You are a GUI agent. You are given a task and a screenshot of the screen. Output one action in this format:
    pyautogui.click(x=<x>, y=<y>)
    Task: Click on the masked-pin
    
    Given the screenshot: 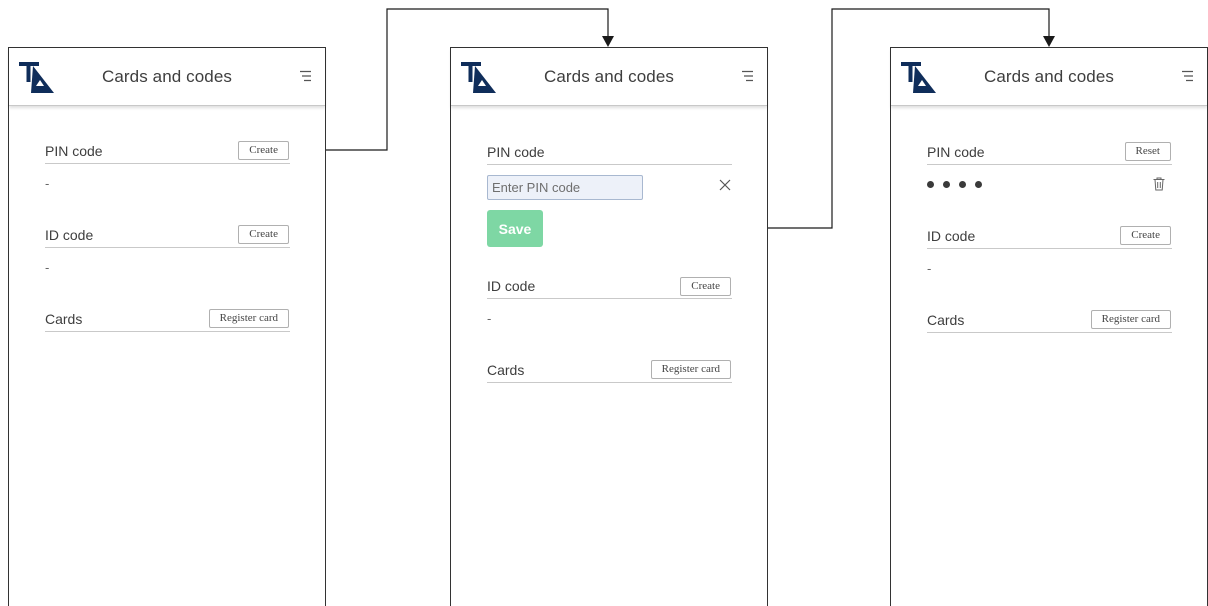 What is the action you would take?
    pyautogui.click(x=954, y=184)
    